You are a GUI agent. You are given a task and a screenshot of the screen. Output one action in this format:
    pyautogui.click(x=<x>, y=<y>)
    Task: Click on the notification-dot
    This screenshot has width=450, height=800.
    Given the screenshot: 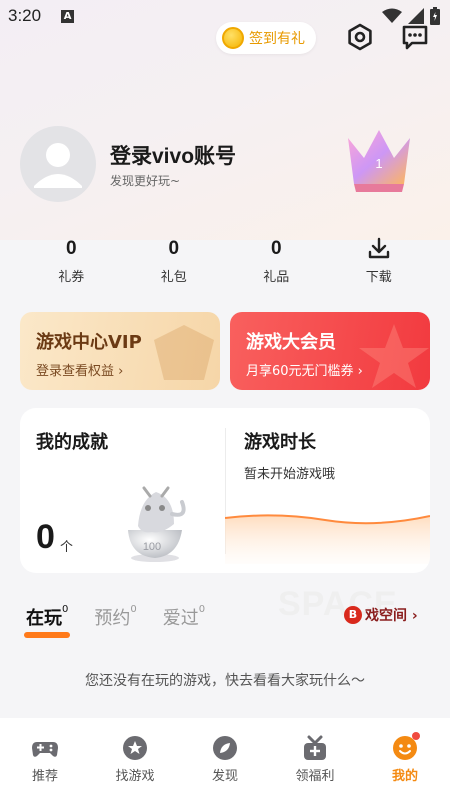 What is the action you would take?
    pyautogui.click(x=416, y=736)
    